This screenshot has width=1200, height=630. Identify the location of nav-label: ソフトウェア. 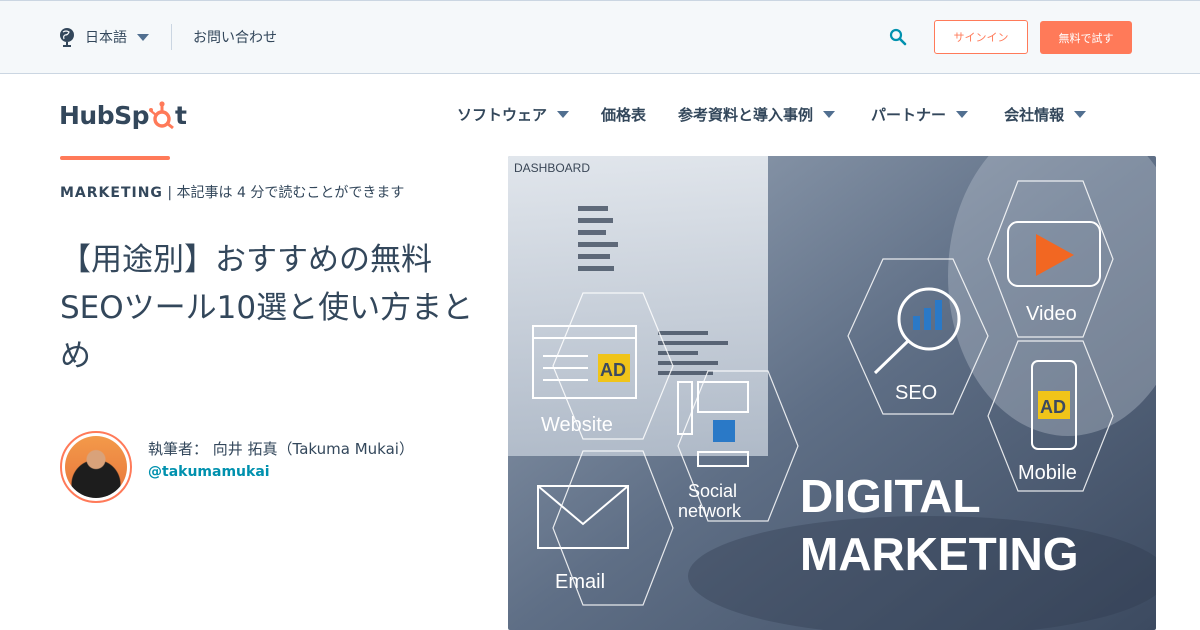
(502, 114).